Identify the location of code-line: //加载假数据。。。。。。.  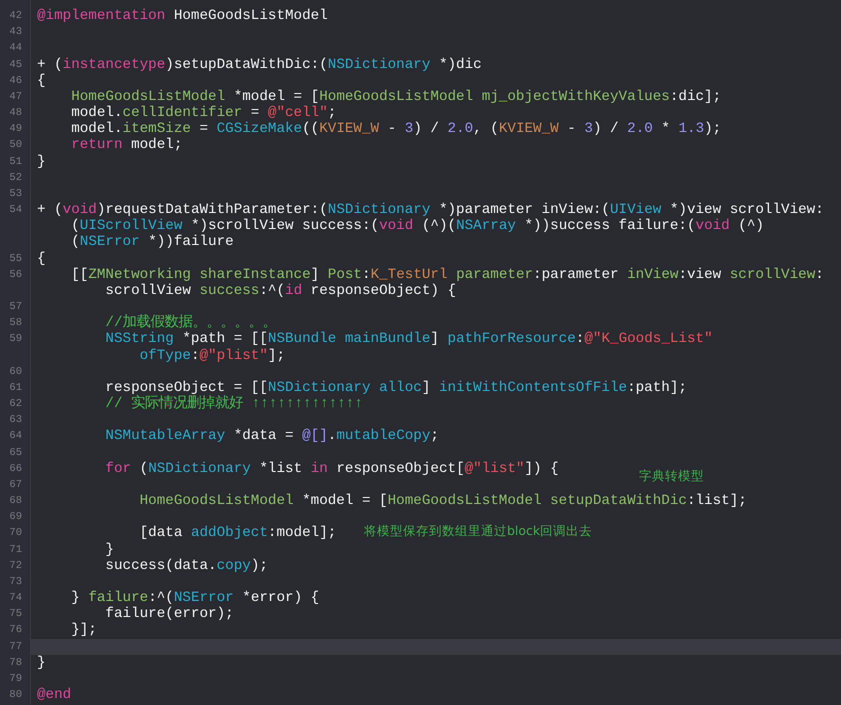
(190, 323).